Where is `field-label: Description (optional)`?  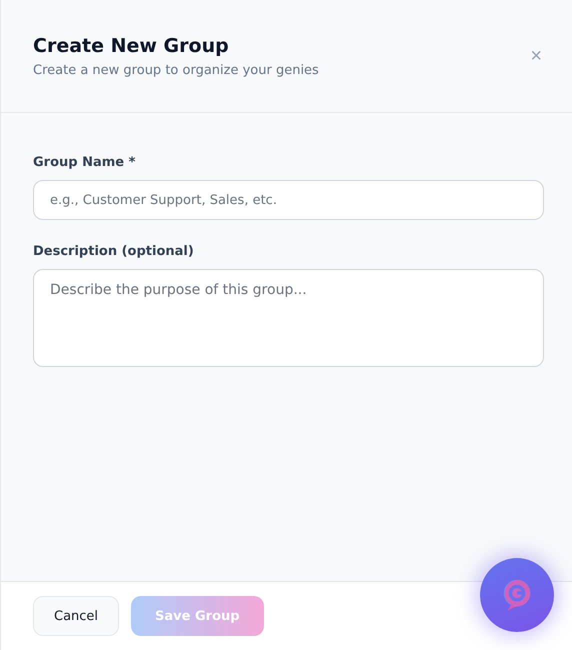 field-label: Description (optional) is located at coordinates (114, 251).